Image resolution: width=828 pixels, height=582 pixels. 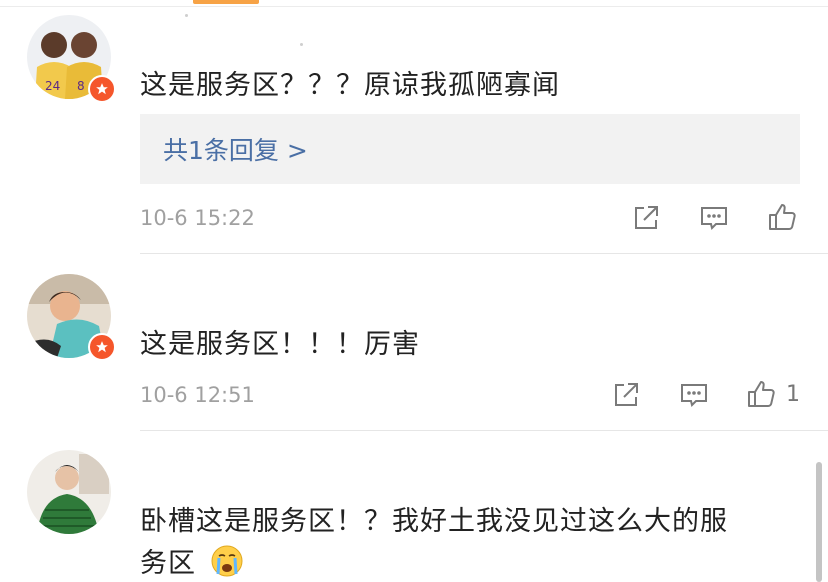 I want to click on crying-face-emoji-icon, so click(x=227, y=563).